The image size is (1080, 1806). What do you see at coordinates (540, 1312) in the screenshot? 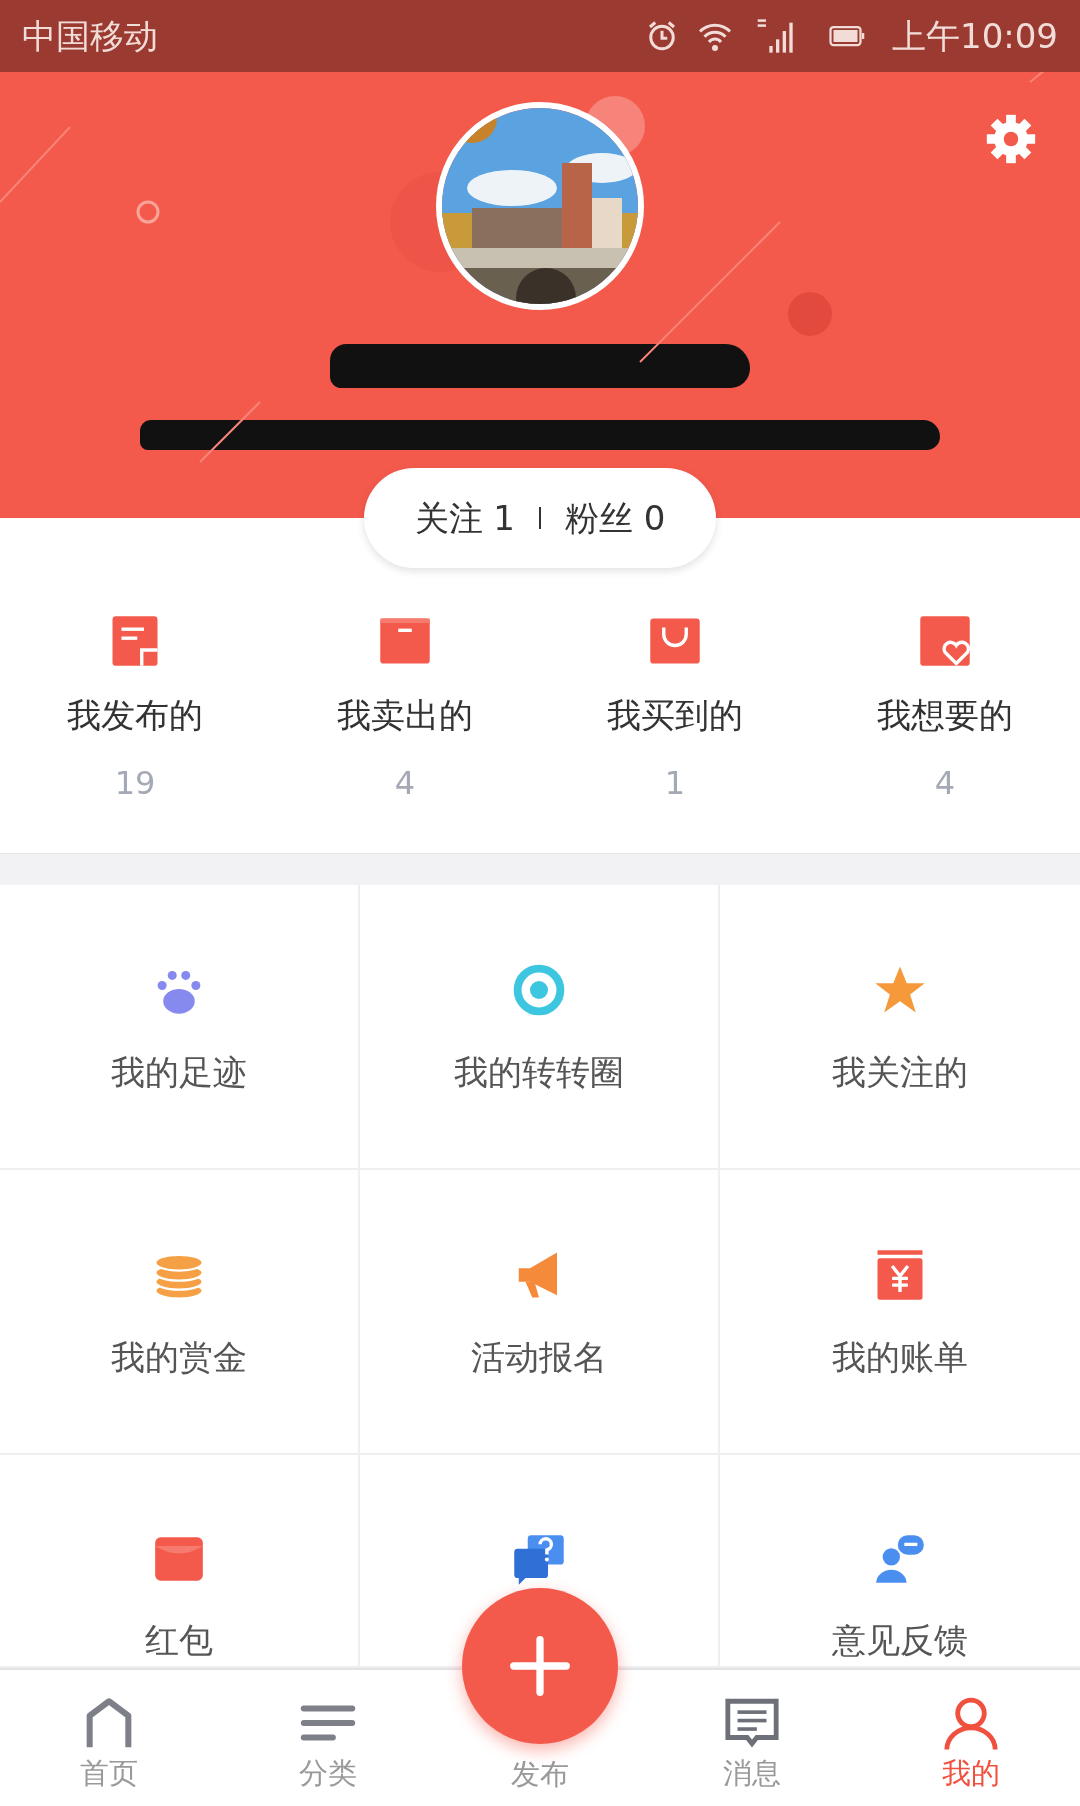
I see `menu-tile: 活动报名` at bounding box center [540, 1312].